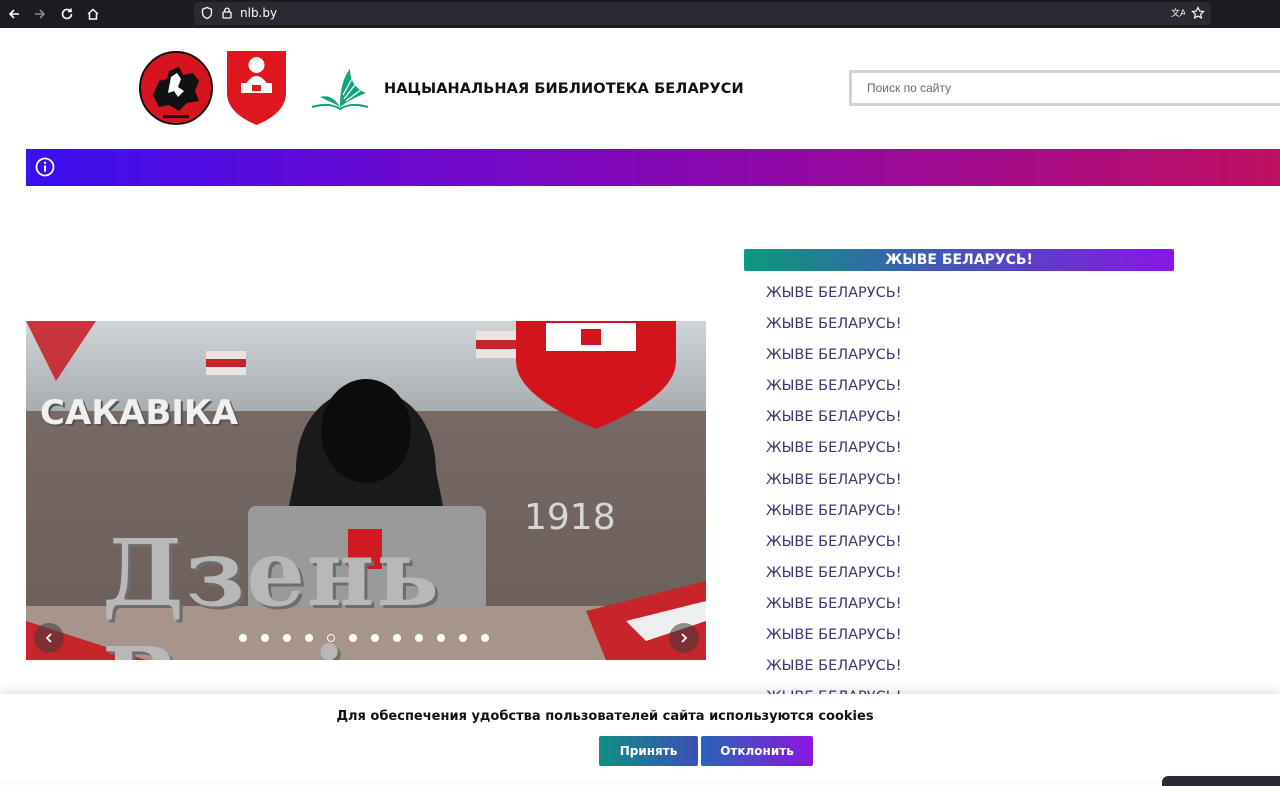 This screenshot has width=1280, height=786. I want to click on pahonia-logo, so click(176, 88).